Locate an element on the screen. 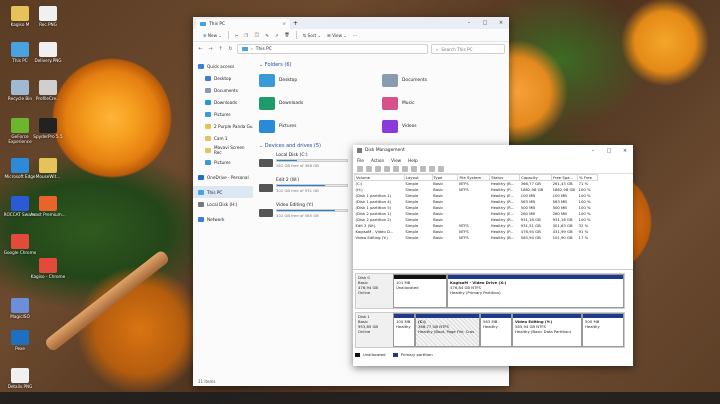 The height and width of the screenshot is (404, 720). refresh-icon: ↻ is located at coordinates (230, 49).